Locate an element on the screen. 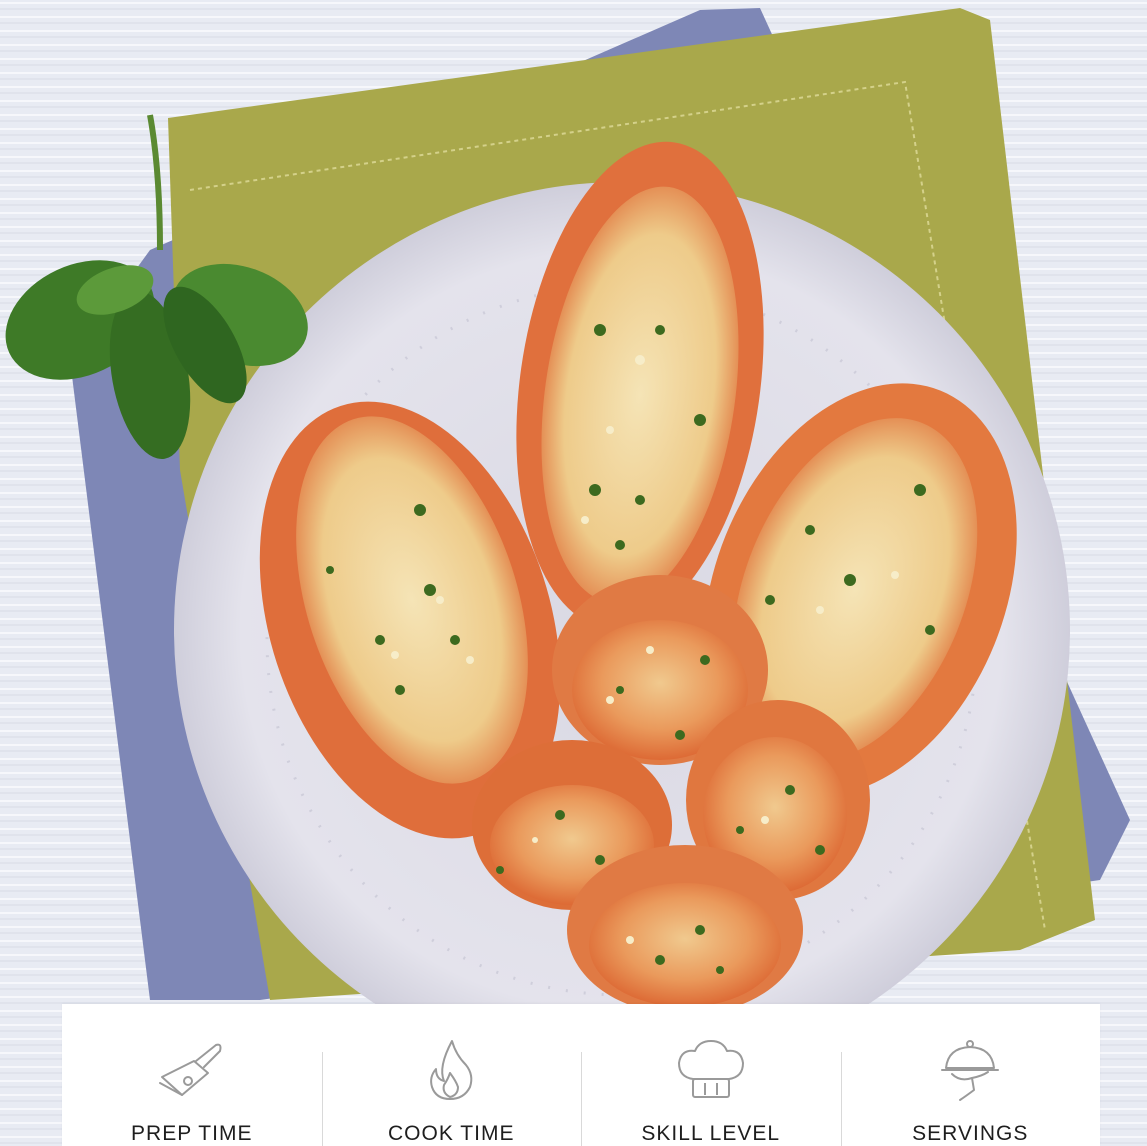  cook-time-label: COOK TIME is located at coordinates (451, 1133).